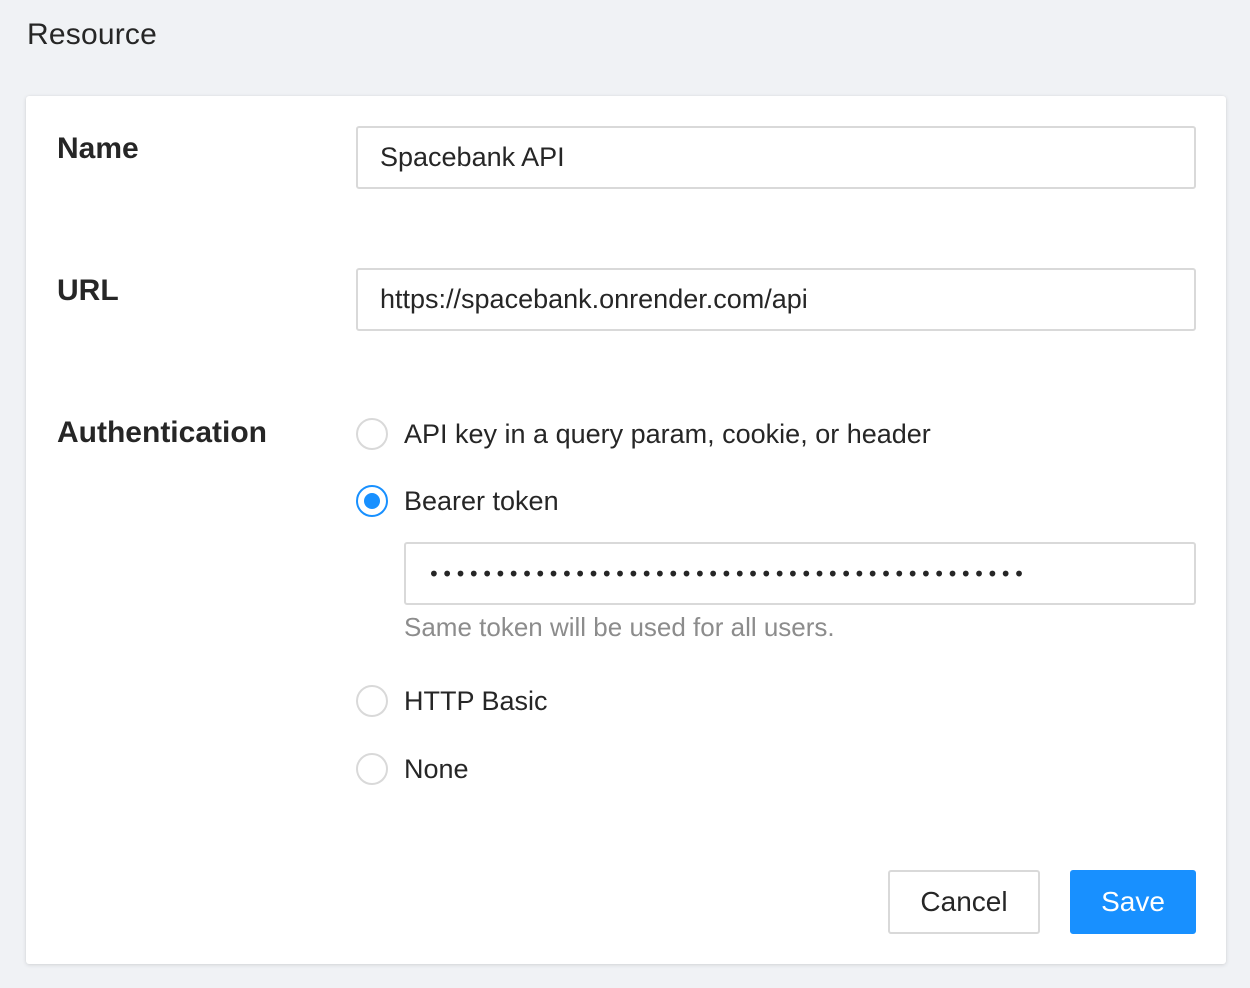  What do you see at coordinates (162, 432) in the screenshot?
I see `authentication-label: Authentication` at bounding box center [162, 432].